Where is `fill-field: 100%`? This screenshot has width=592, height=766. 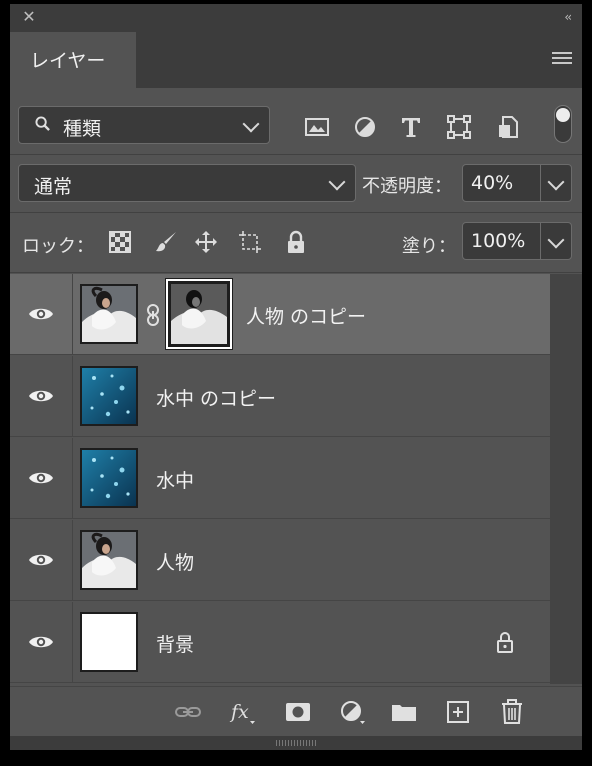
fill-field: 100% is located at coordinates (517, 241).